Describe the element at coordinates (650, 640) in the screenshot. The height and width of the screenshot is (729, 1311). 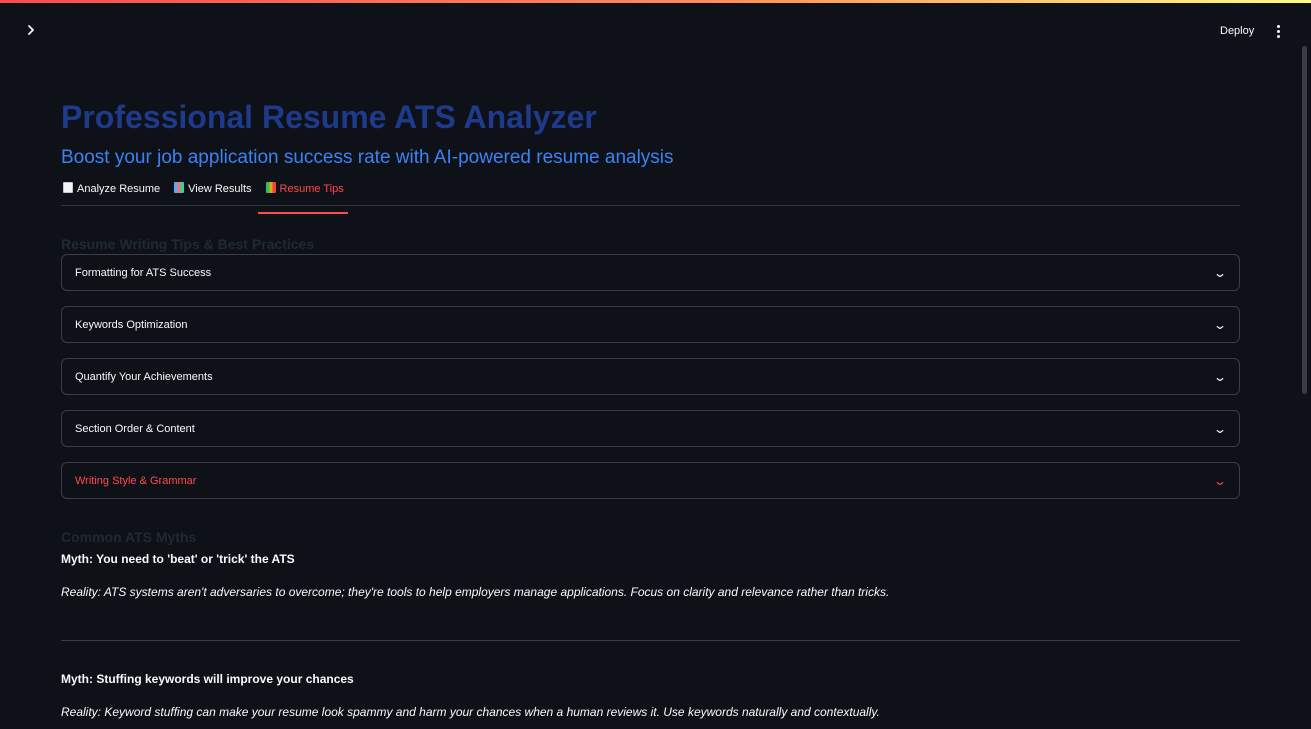
I see `divider` at that location.